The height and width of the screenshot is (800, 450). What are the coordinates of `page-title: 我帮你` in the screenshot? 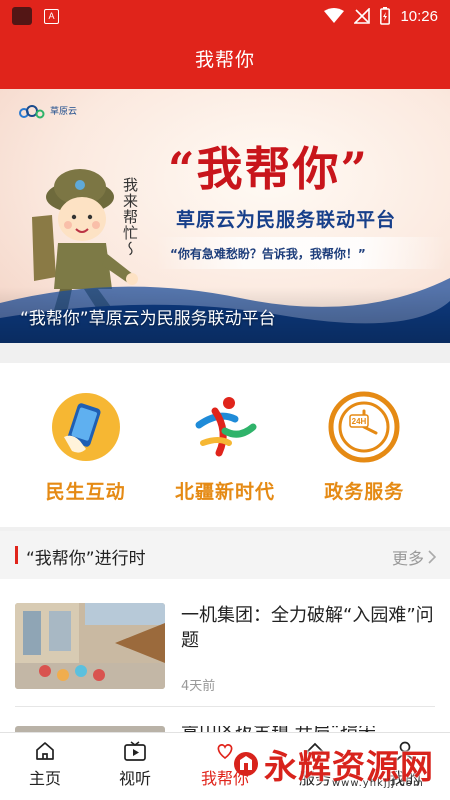 It's located at (224, 60).